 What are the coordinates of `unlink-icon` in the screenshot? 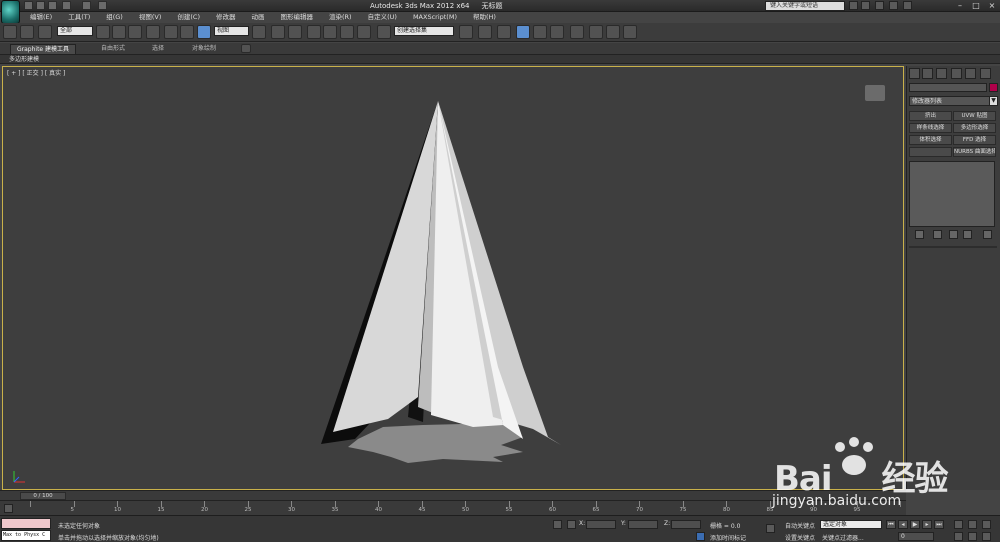 It's located at (27, 32).